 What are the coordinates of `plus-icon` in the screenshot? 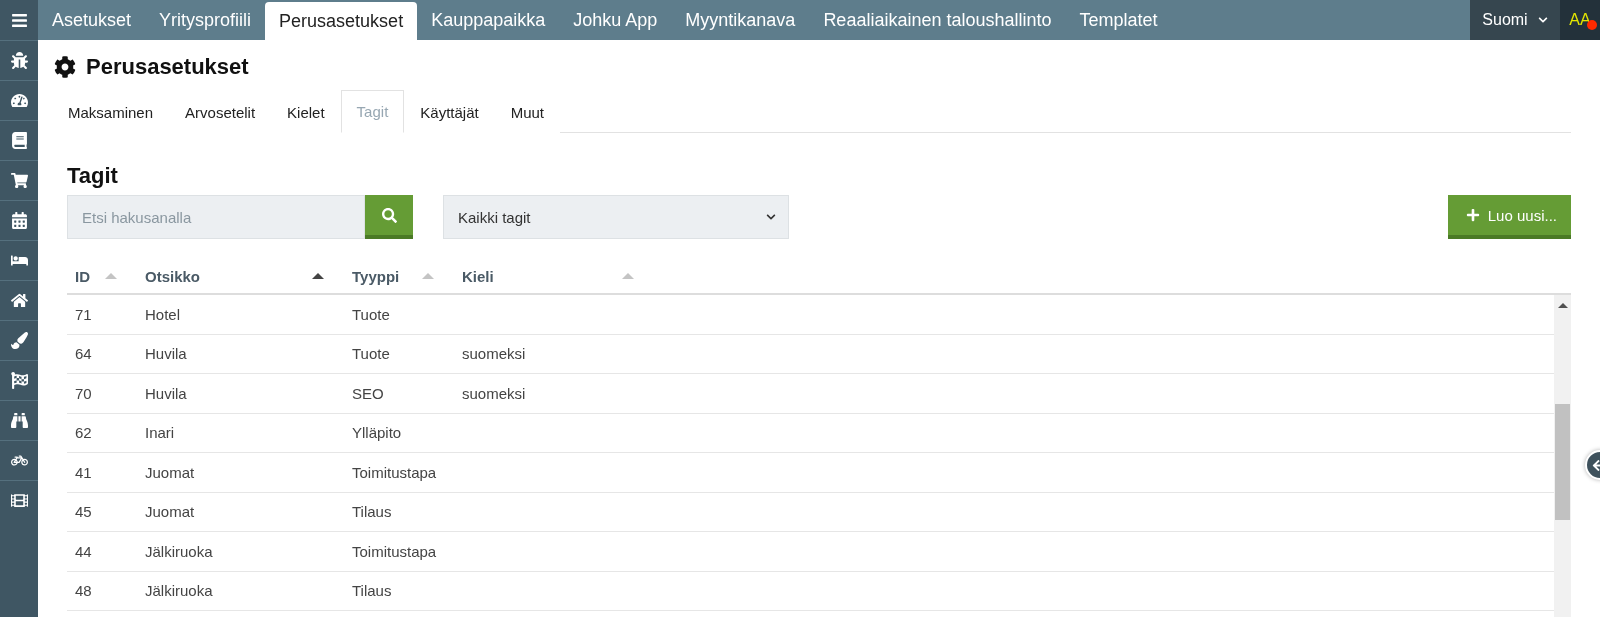 It's located at (1472, 215).